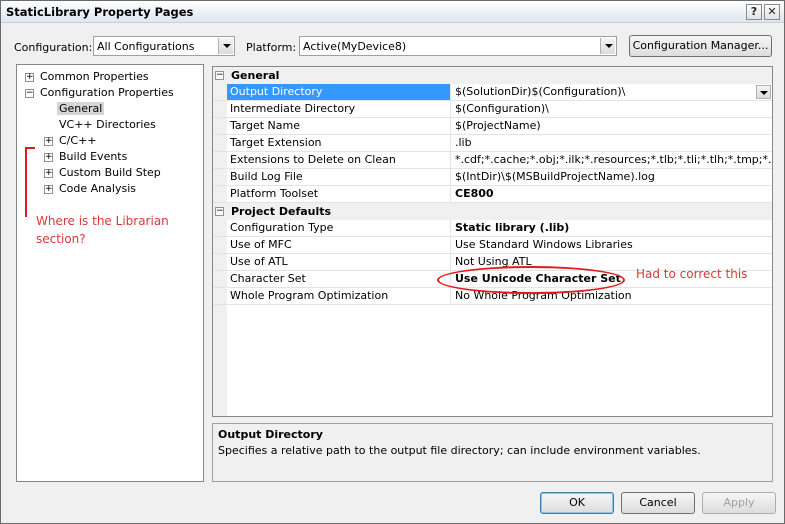 The height and width of the screenshot is (524, 785). What do you see at coordinates (110, 172) in the screenshot?
I see `tree-item-label: Custom Build Step` at bounding box center [110, 172].